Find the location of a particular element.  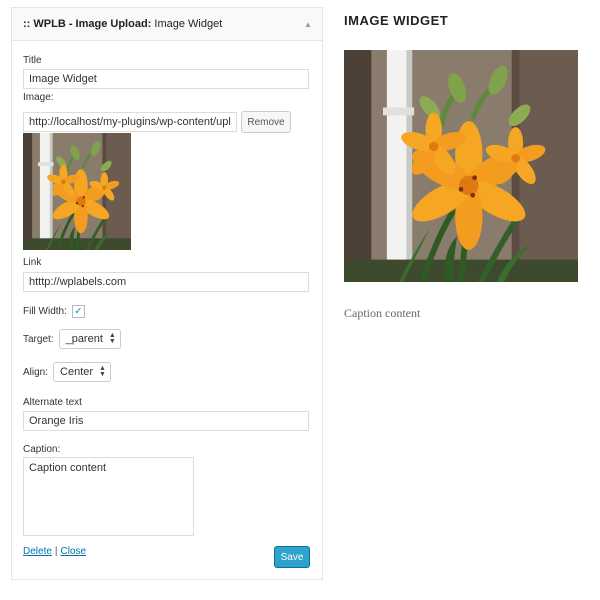

fill-width-checkbox: ✓ is located at coordinates (78, 311).